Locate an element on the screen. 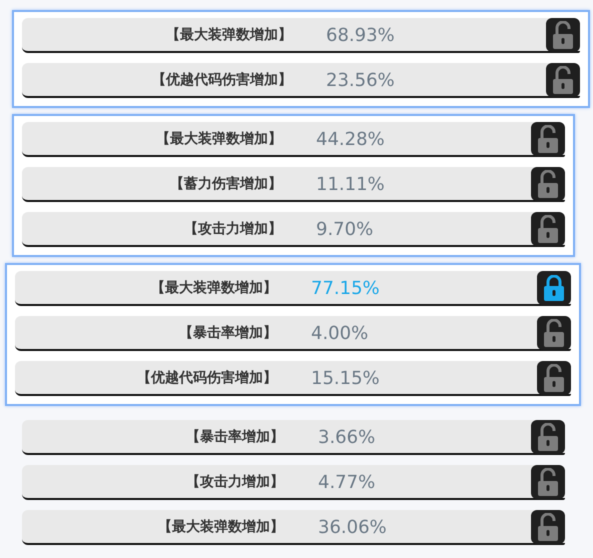 Image resolution: width=593 pixels, height=558 pixels. option-value: 23.56% is located at coordinates (361, 80).